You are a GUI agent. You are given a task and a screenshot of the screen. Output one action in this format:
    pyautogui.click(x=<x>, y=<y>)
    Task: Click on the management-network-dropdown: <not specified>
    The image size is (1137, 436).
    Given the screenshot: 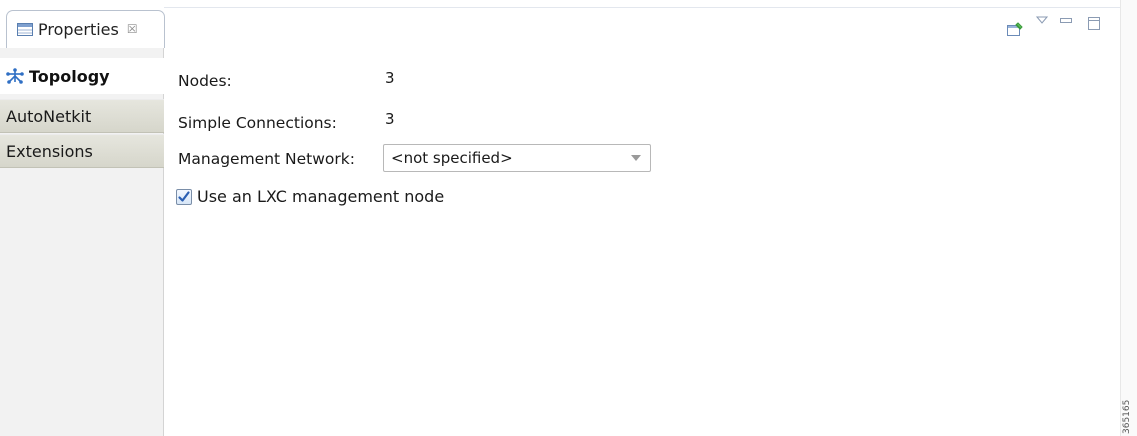 What is the action you would take?
    pyautogui.click(x=517, y=158)
    